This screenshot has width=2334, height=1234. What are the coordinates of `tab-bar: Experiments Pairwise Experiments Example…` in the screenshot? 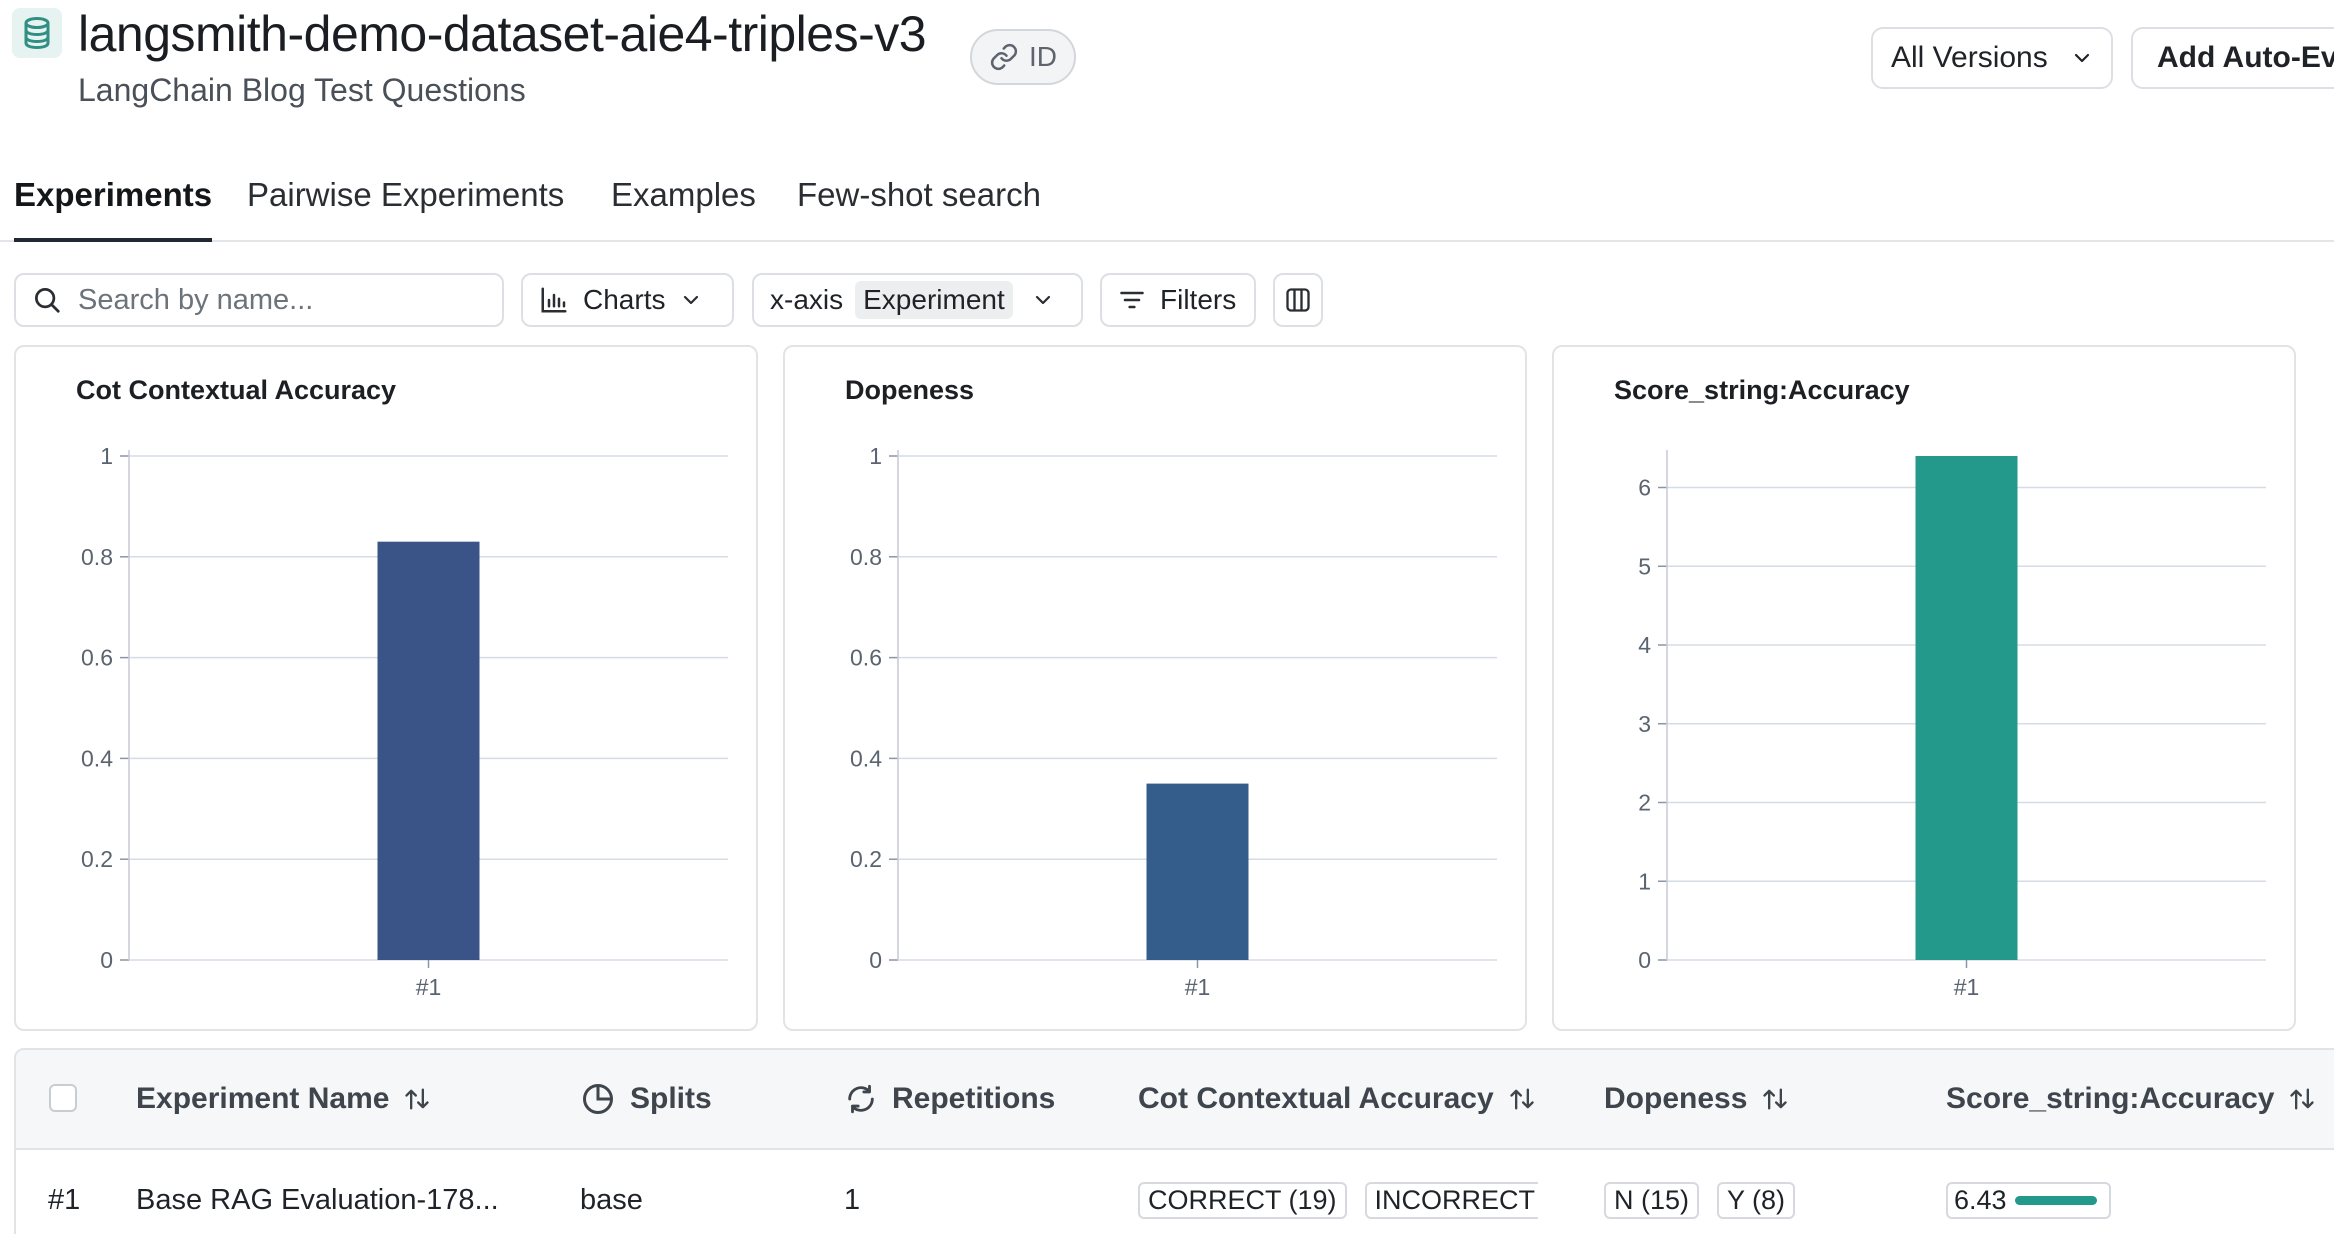 It's located at (1167, 204).